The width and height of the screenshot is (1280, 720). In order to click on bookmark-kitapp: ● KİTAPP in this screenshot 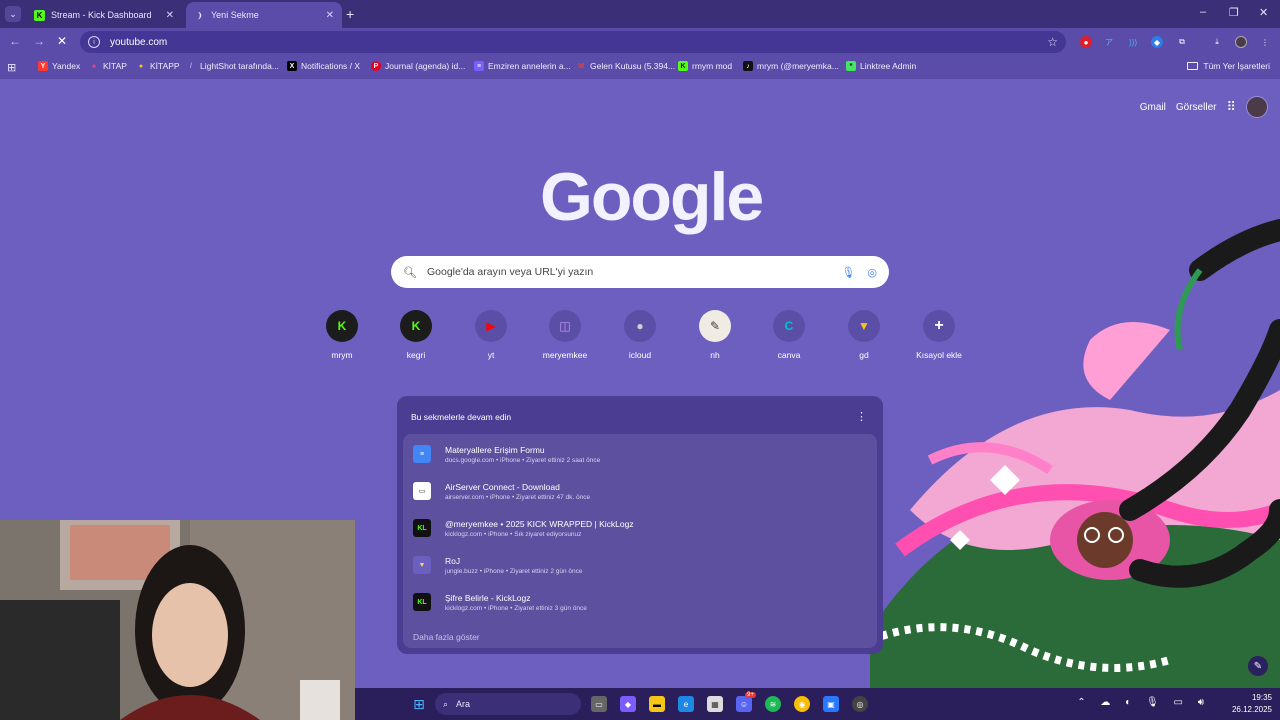, I will do `click(158, 66)`.